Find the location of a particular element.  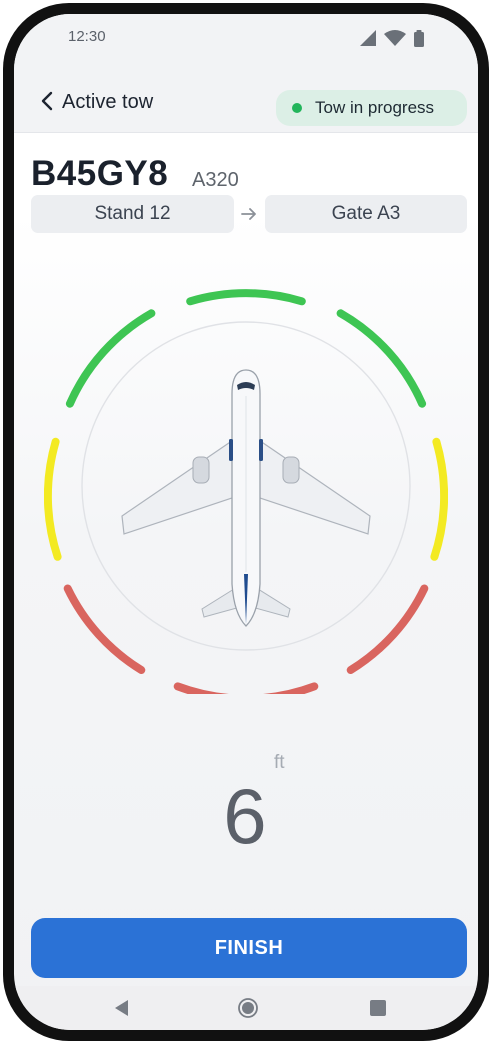

finish-button: FINISH is located at coordinates (249, 948).